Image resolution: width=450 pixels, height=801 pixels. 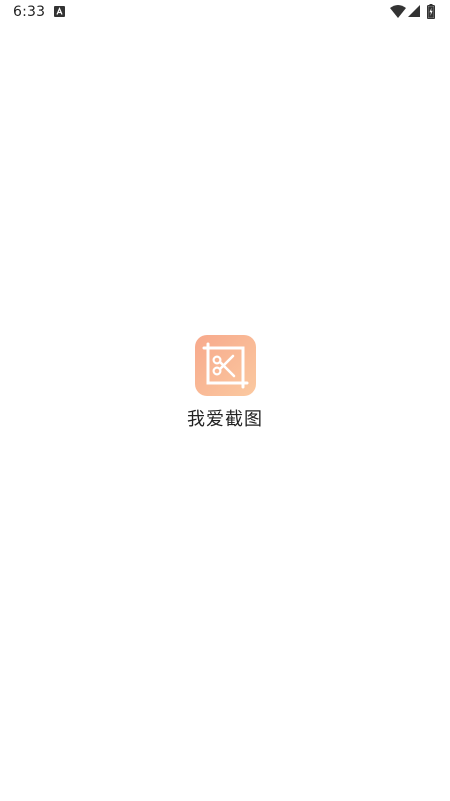 I want to click on cell-signal-icon, so click(x=414, y=11).